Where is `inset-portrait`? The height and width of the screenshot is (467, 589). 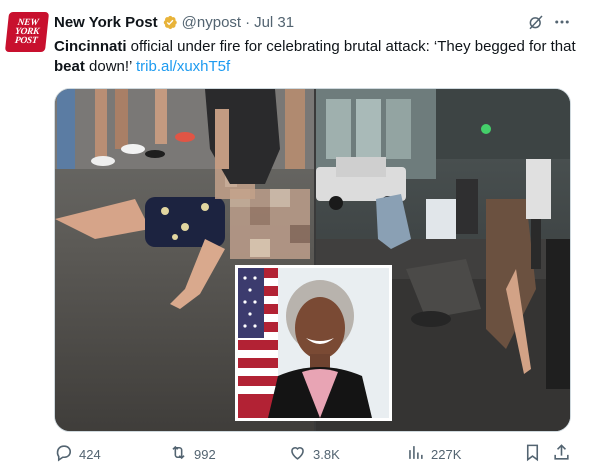
inset-portrait is located at coordinates (313, 343).